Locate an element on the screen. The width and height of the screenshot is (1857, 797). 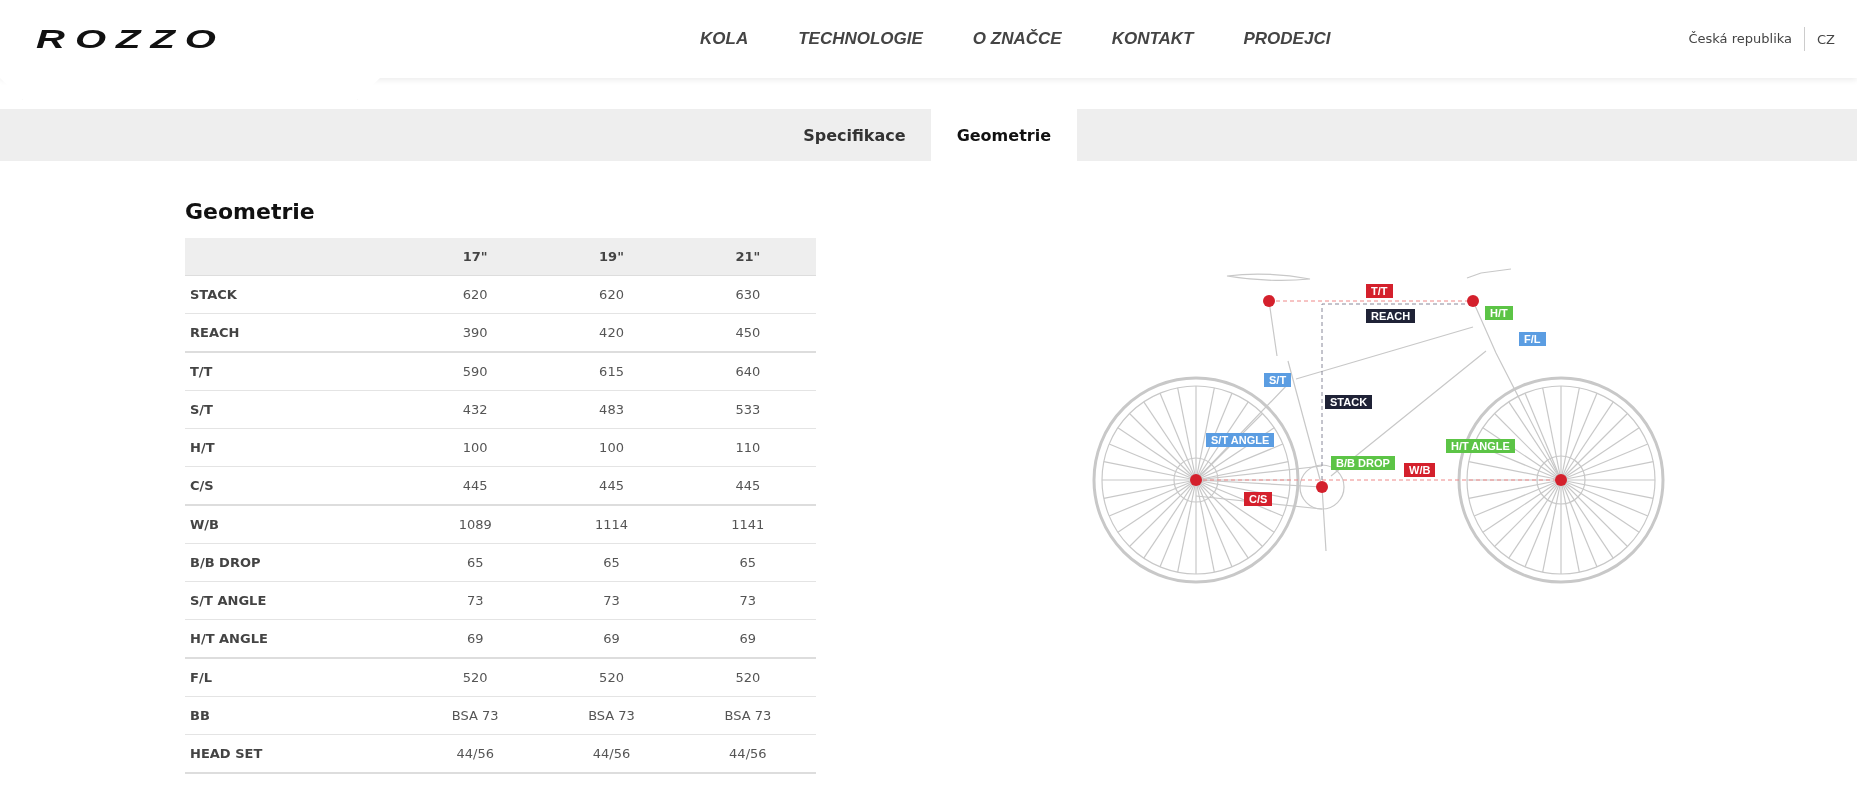
nav-link: O ZNAČCE is located at coordinates (1017, 39).